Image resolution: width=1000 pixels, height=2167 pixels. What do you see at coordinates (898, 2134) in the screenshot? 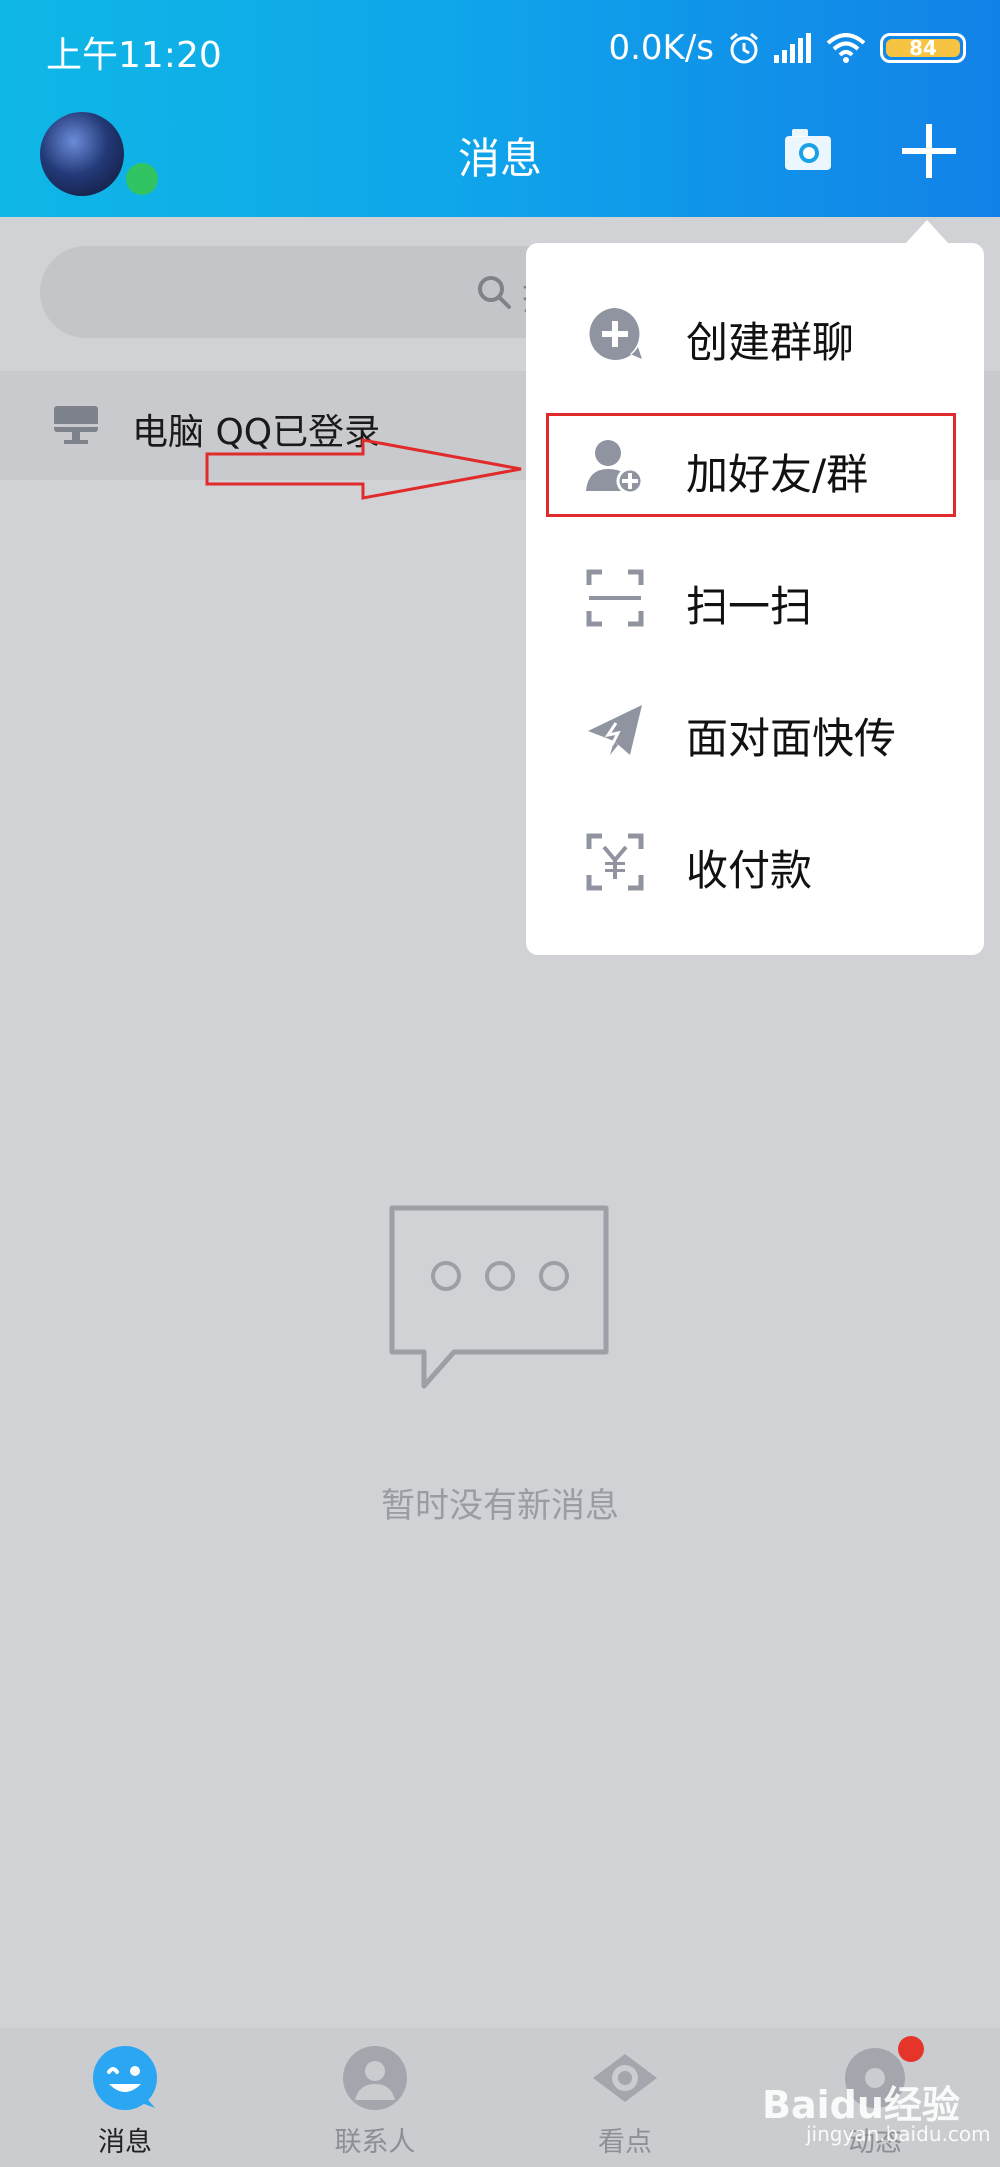
I see `watermark-url: jingyan.baidu.com` at bounding box center [898, 2134].